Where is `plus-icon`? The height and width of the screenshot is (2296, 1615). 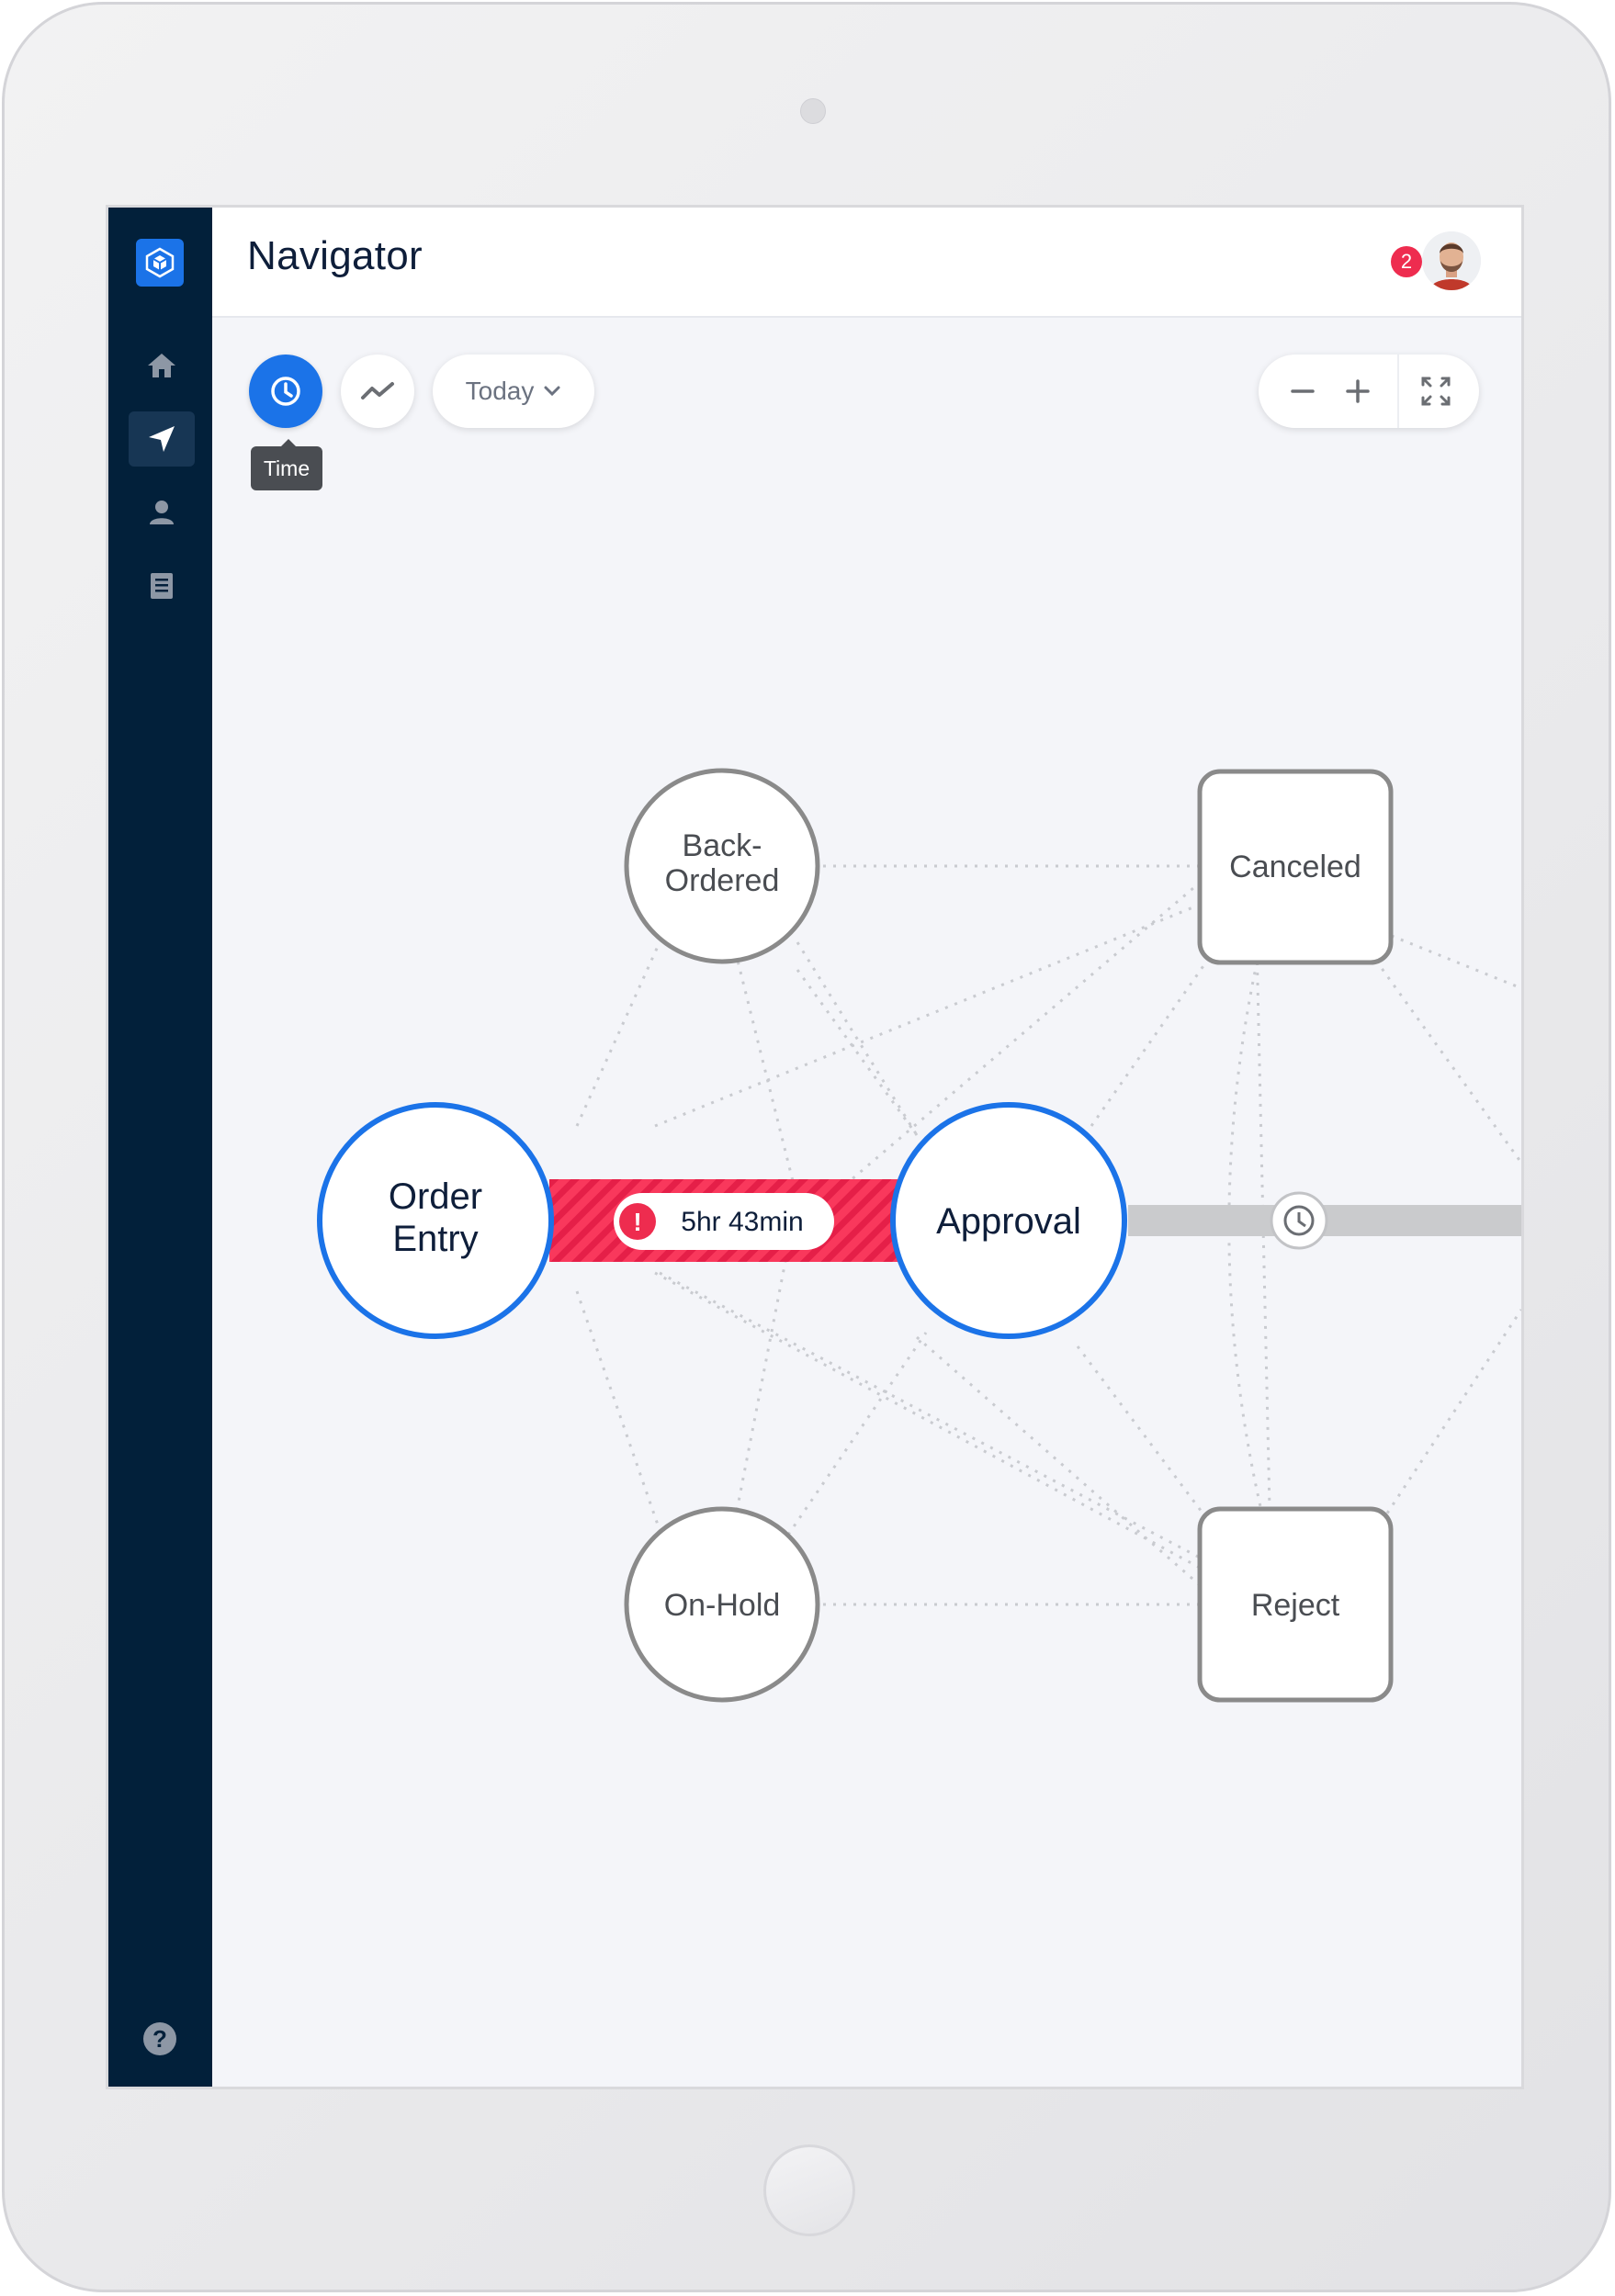 plus-icon is located at coordinates (1358, 391).